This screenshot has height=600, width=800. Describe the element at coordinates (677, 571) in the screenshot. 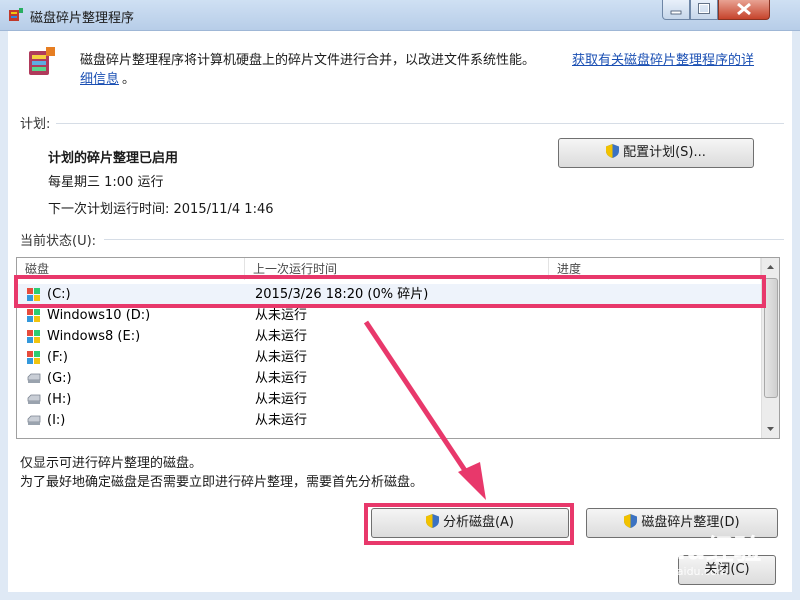

I see `baidu-watermark-url: jingyan.baidu.com` at that location.